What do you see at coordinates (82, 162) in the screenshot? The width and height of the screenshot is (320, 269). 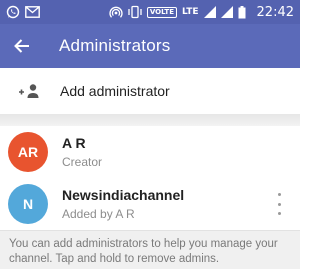 I see `admin-role: Creator` at bounding box center [82, 162].